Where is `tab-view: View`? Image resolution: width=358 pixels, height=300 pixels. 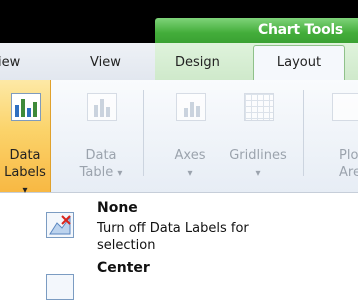 tab-view: View is located at coordinates (105, 62).